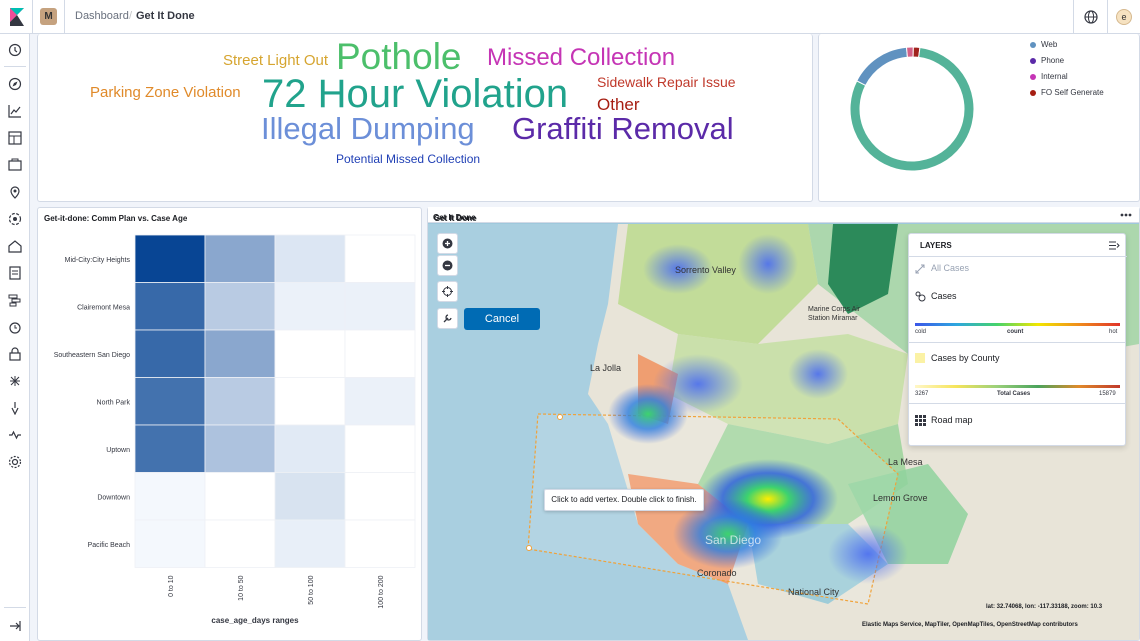 The width and height of the screenshot is (1140, 641). Describe the element at coordinates (368, 128) in the screenshot. I see `tag-word: Illegal Dumping` at that location.